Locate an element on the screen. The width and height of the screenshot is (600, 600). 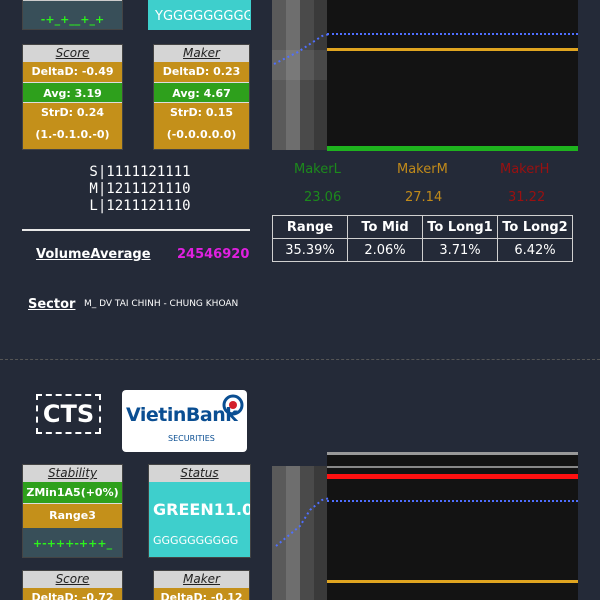
mid-dotted-line-bottom is located at coordinates (452, 501).